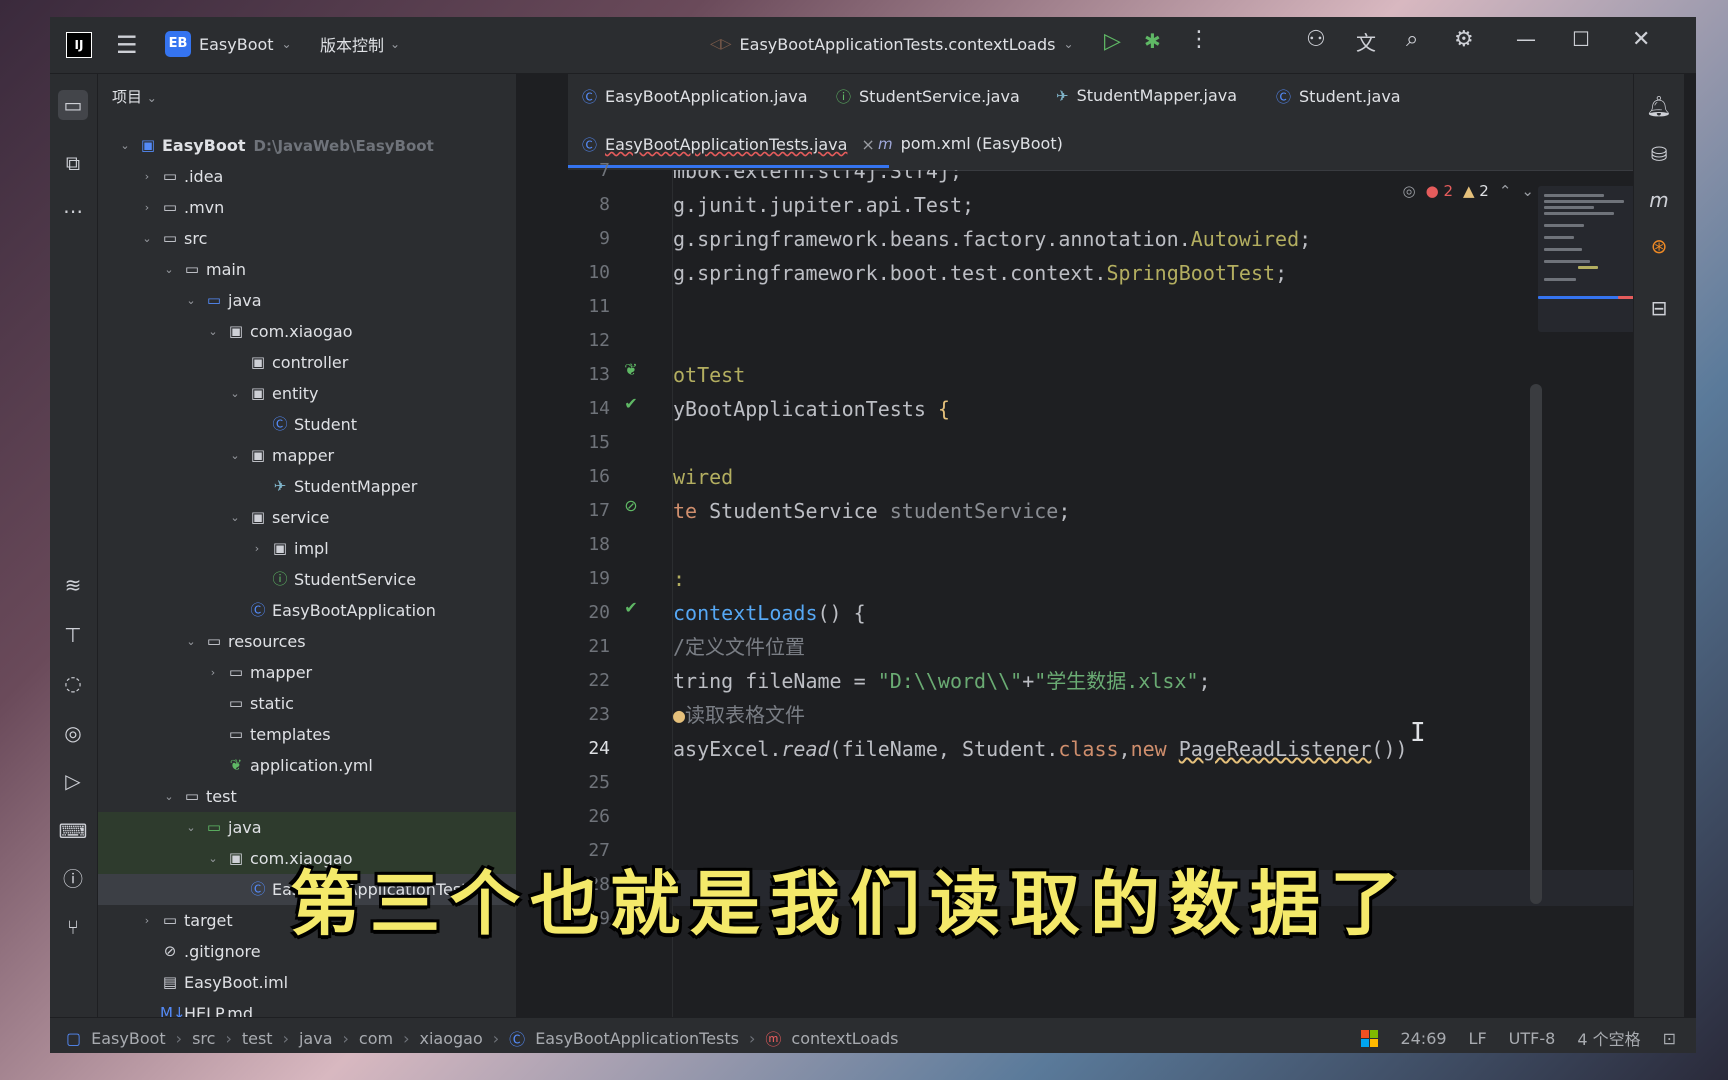 The height and width of the screenshot is (1080, 1728). I want to click on run-tool-icon: ▷, so click(73, 781).